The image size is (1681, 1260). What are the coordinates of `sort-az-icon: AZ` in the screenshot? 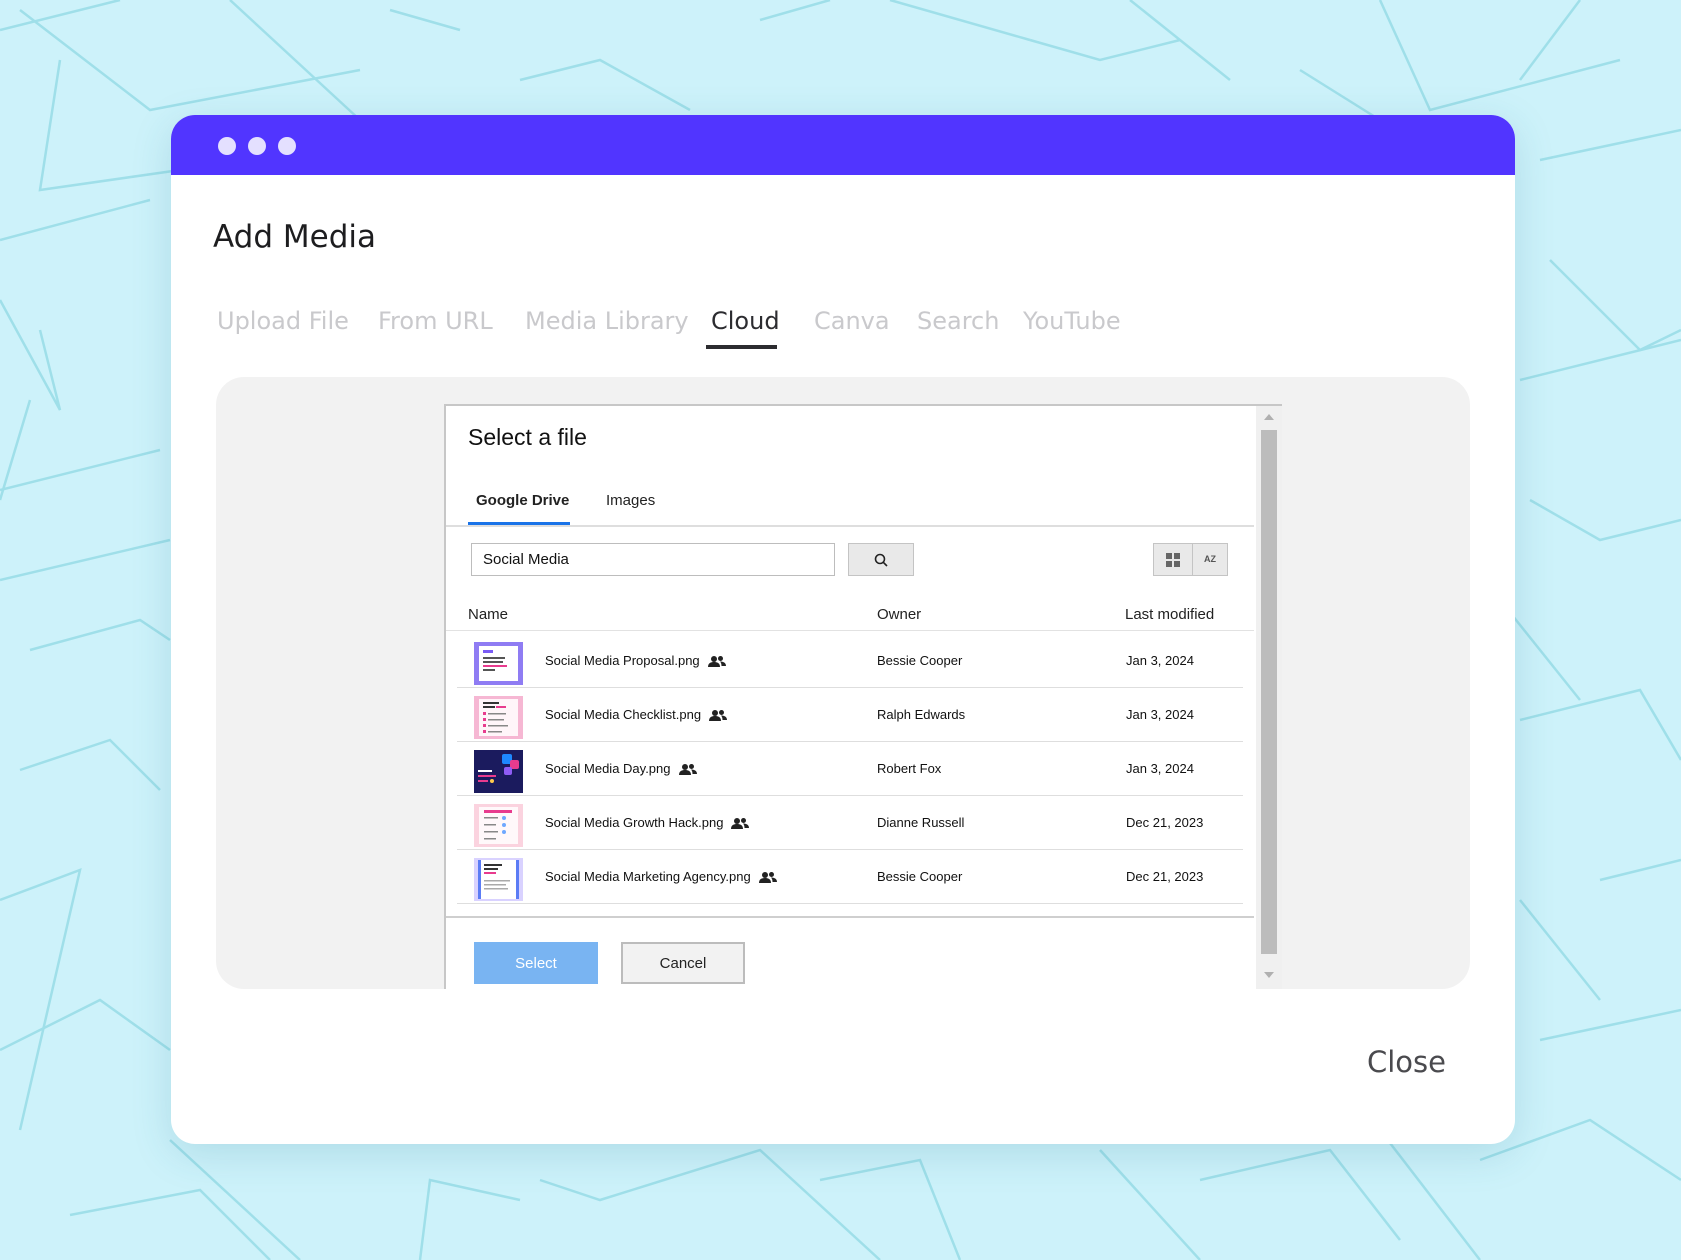 It's located at (1210, 558).